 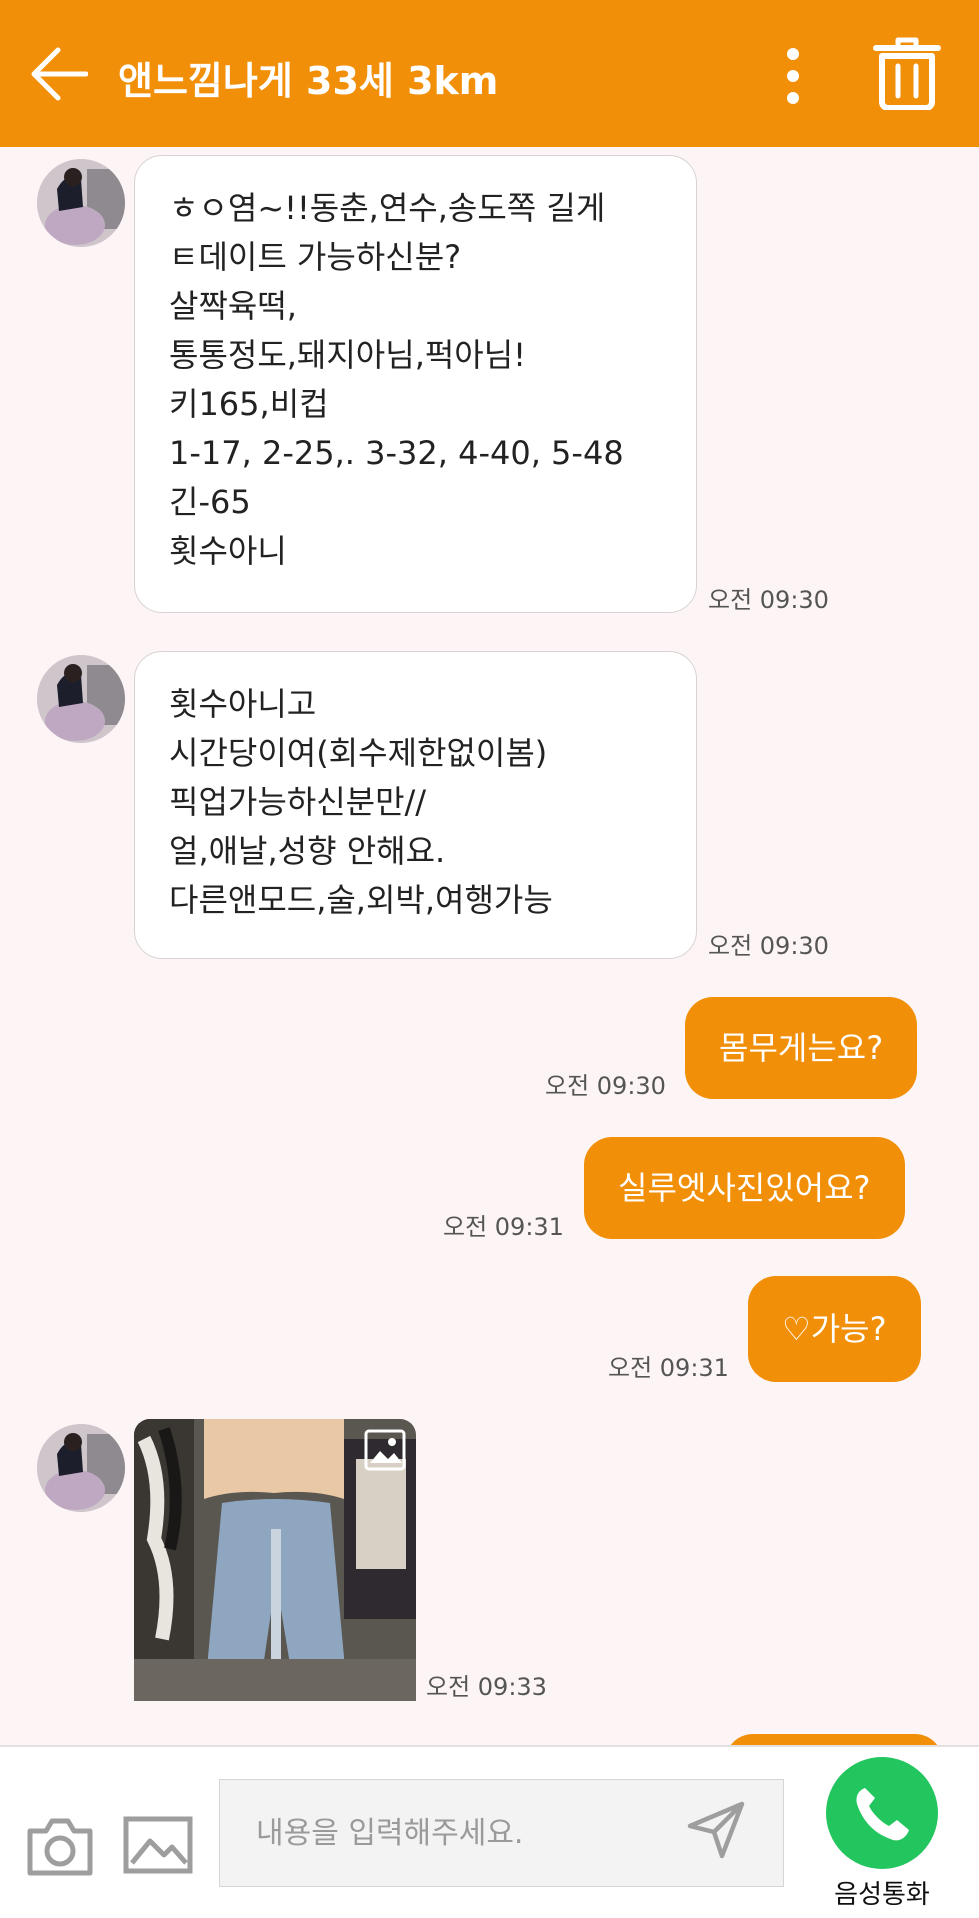 I want to click on more-vertical-icon, so click(x=793, y=76).